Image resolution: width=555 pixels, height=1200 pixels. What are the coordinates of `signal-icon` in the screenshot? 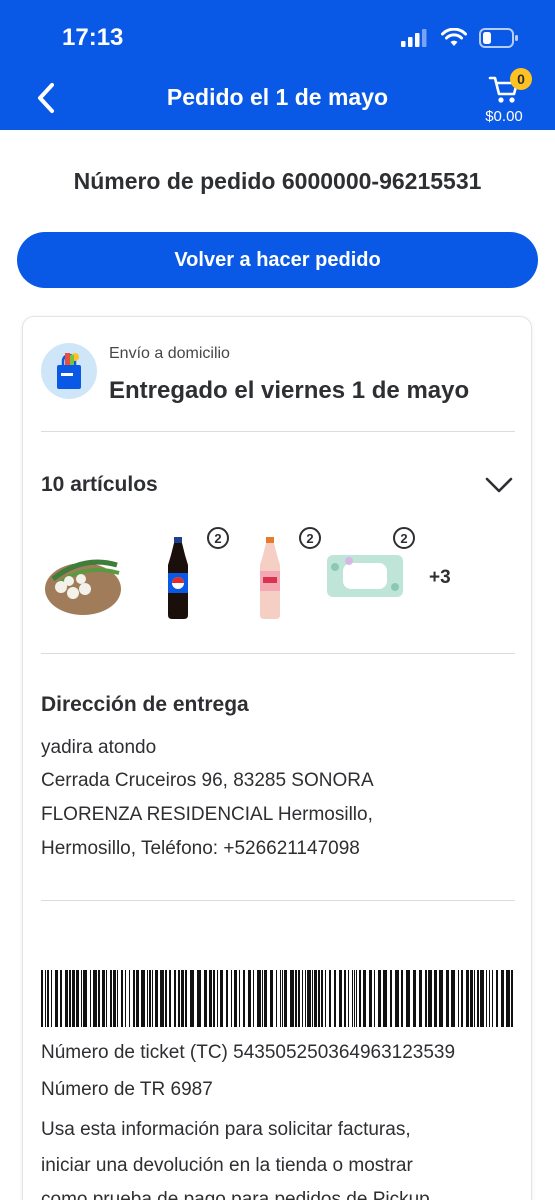 It's located at (414, 38).